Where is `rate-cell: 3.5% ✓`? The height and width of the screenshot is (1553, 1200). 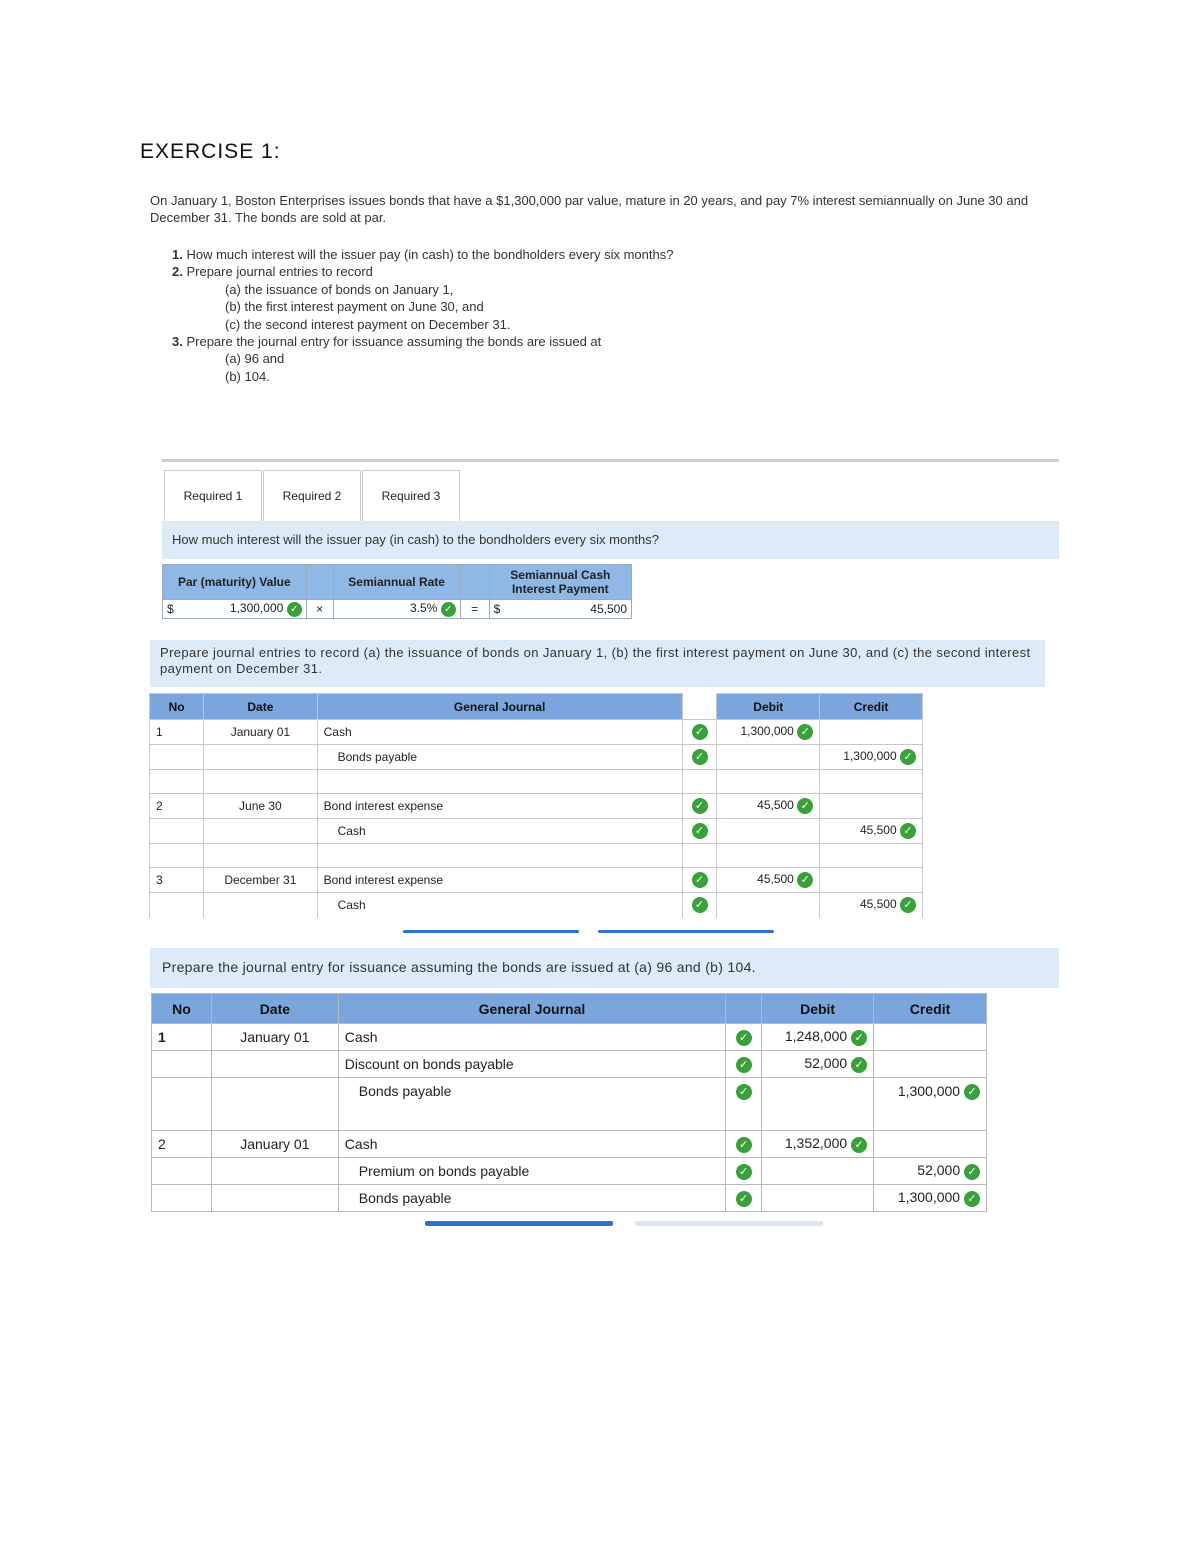
rate-cell: 3.5% ✓ is located at coordinates (396, 609).